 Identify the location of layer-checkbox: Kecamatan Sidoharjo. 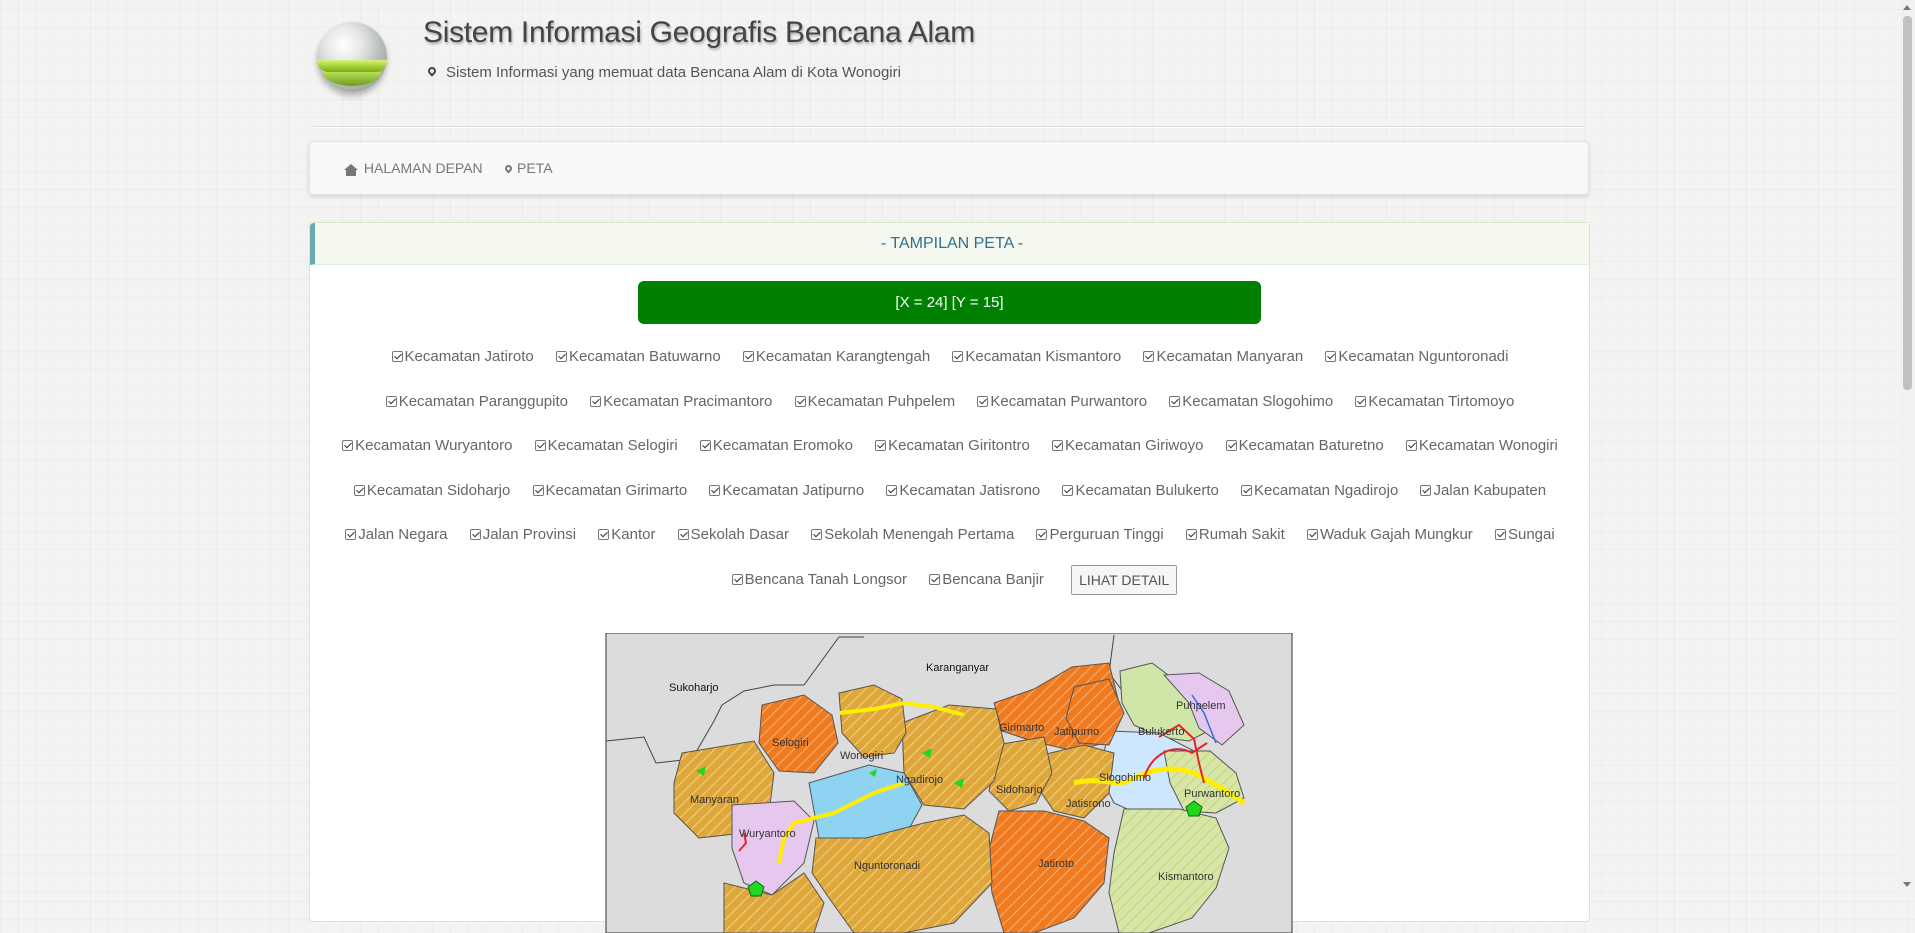
(431, 491).